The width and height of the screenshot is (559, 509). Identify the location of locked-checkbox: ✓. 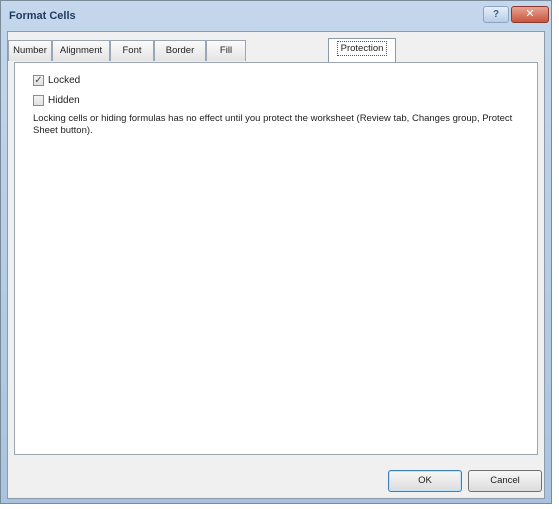
(38, 80).